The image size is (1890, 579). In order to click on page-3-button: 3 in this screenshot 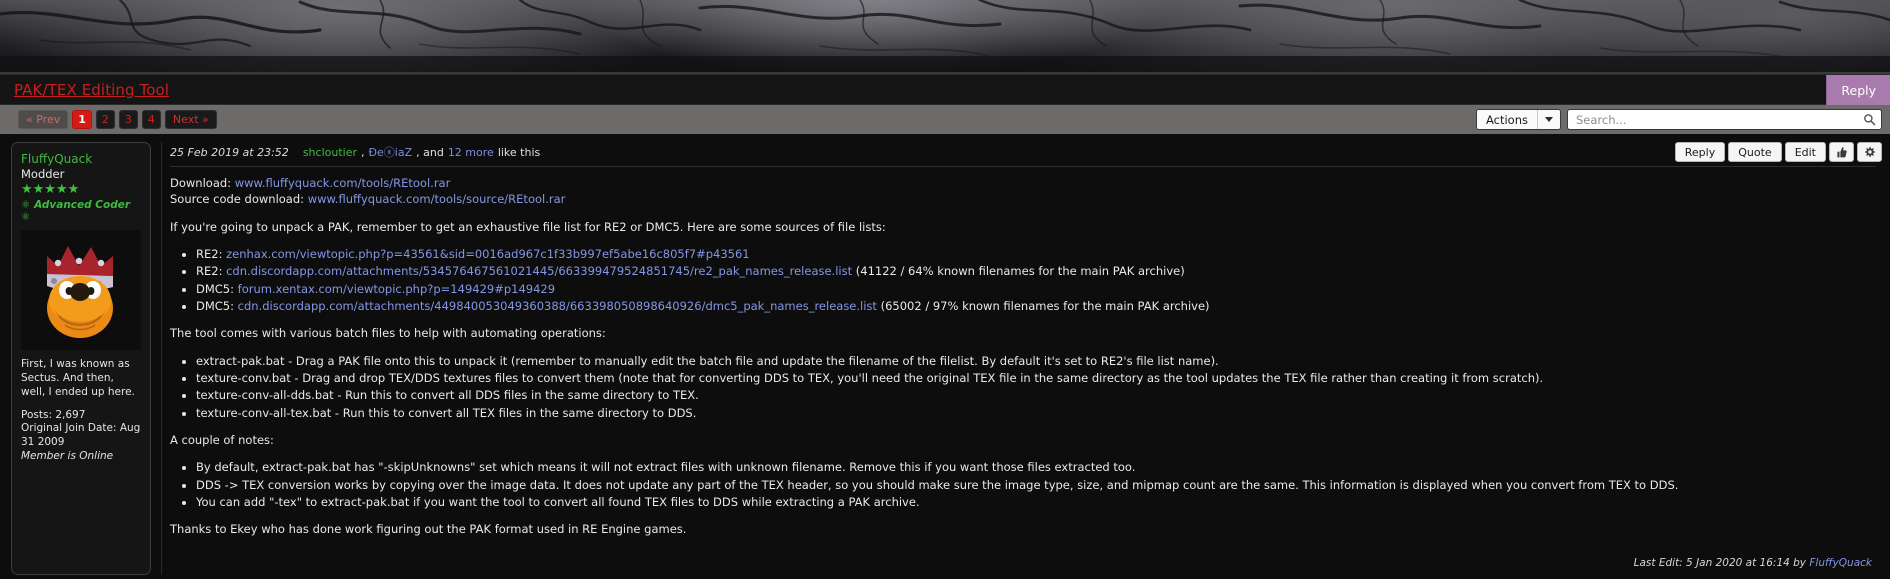, I will do `click(128, 119)`.